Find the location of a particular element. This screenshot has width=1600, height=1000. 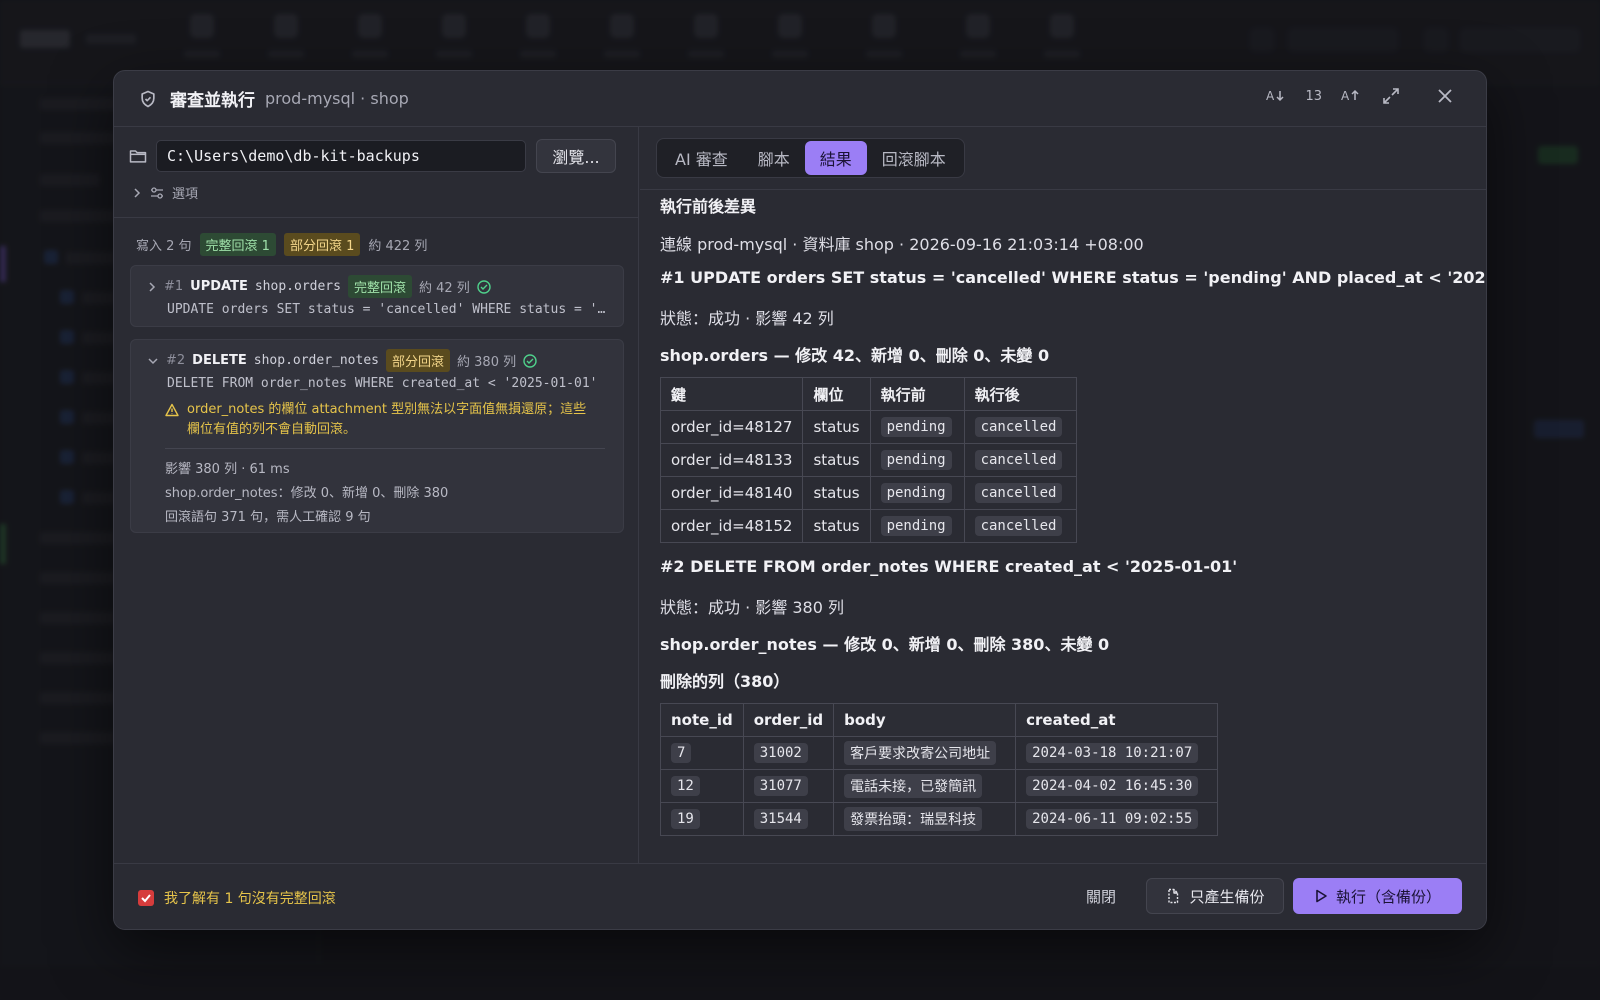

acknowledge-label: 我了解有 1 句沒有完整回滾 is located at coordinates (250, 899).